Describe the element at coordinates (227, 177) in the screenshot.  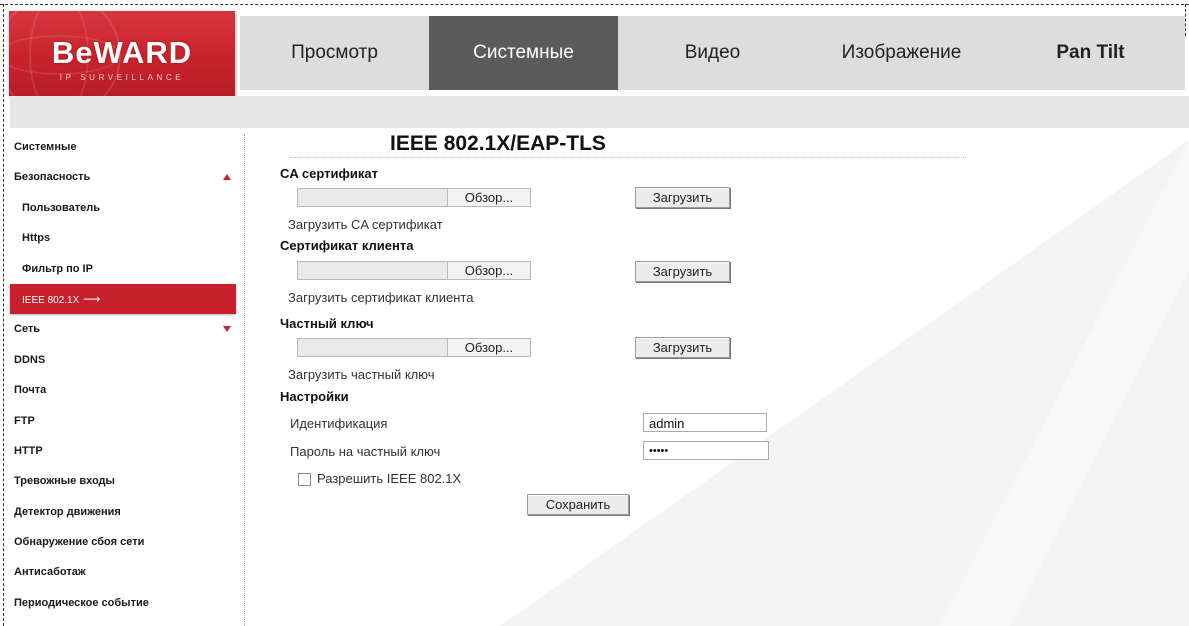
I see `collapse-triangle-icon` at that location.